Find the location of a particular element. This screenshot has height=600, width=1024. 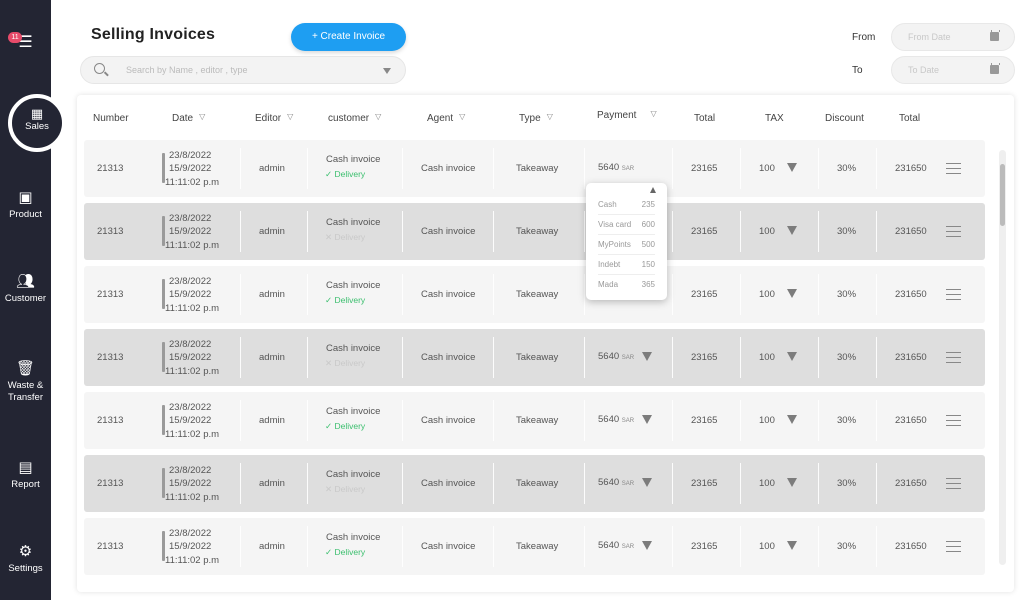

sidebar-item-sales: ▦ Sales is located at coordinates (37, 123).